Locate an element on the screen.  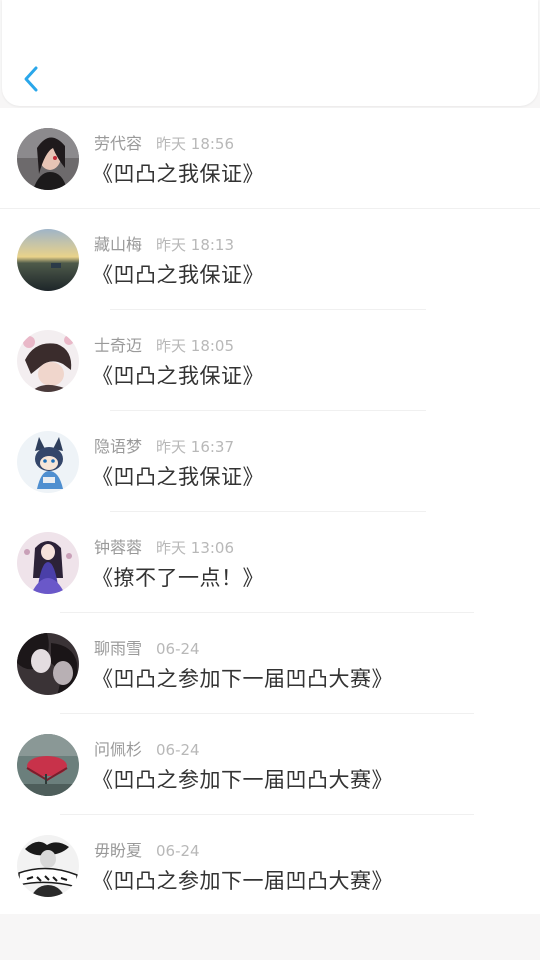
sender-name: 藏山梅 is located at coordinates (118, 244).